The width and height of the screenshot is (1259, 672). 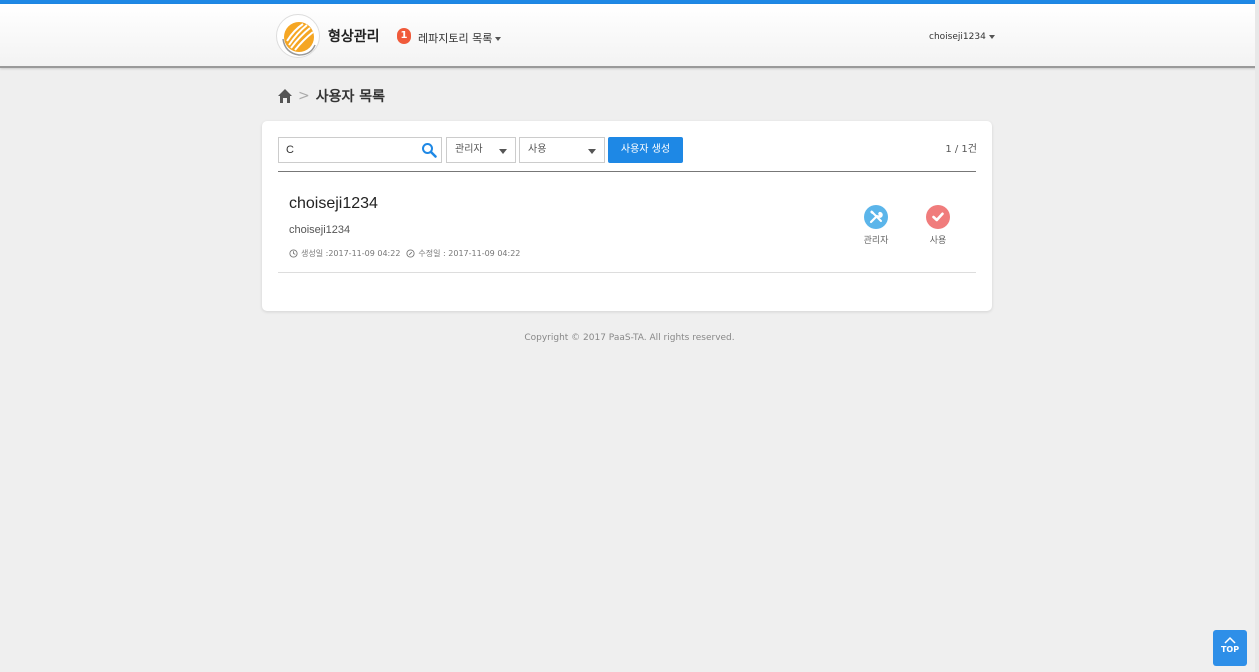 I want to click on create-user-button: 사용자 생성, so click(x=645, y=150).